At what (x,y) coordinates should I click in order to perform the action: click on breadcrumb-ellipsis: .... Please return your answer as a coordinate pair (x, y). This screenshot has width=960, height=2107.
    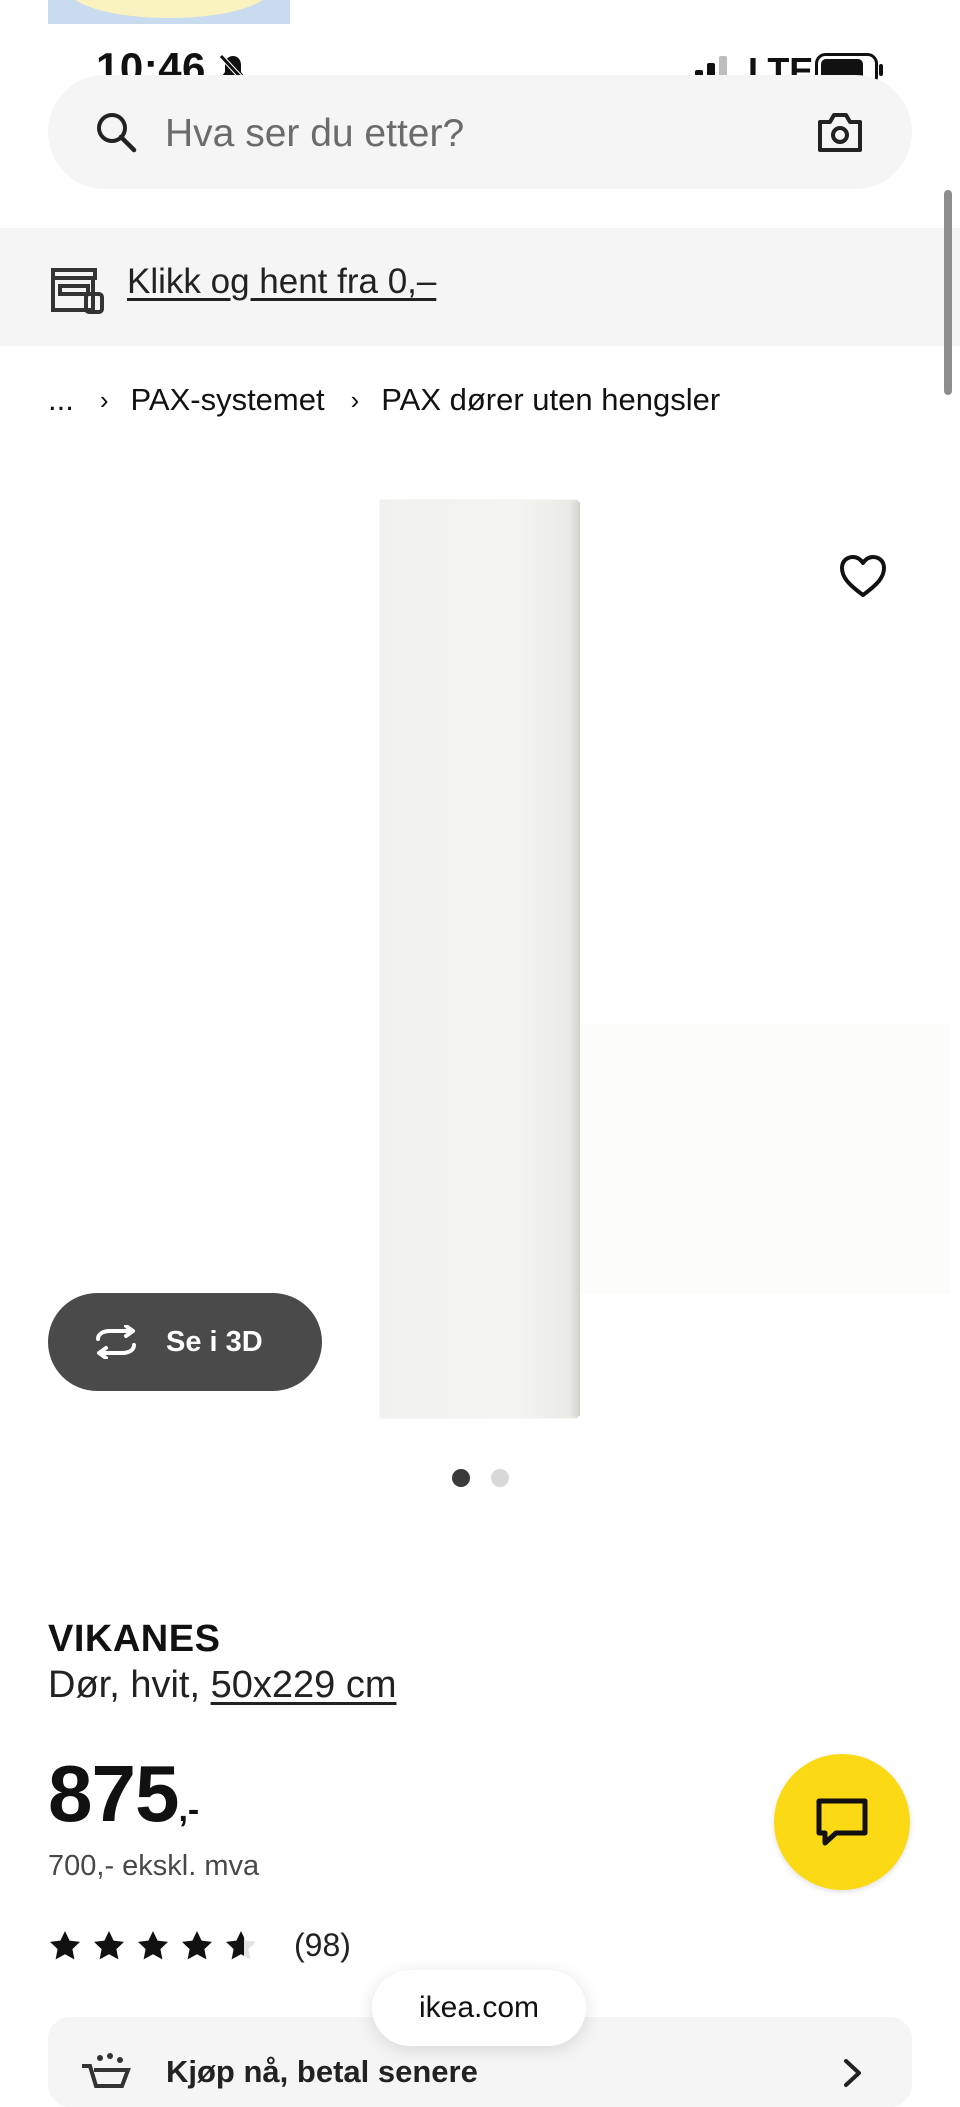
    Looking at the image, I should click on (61, 400).